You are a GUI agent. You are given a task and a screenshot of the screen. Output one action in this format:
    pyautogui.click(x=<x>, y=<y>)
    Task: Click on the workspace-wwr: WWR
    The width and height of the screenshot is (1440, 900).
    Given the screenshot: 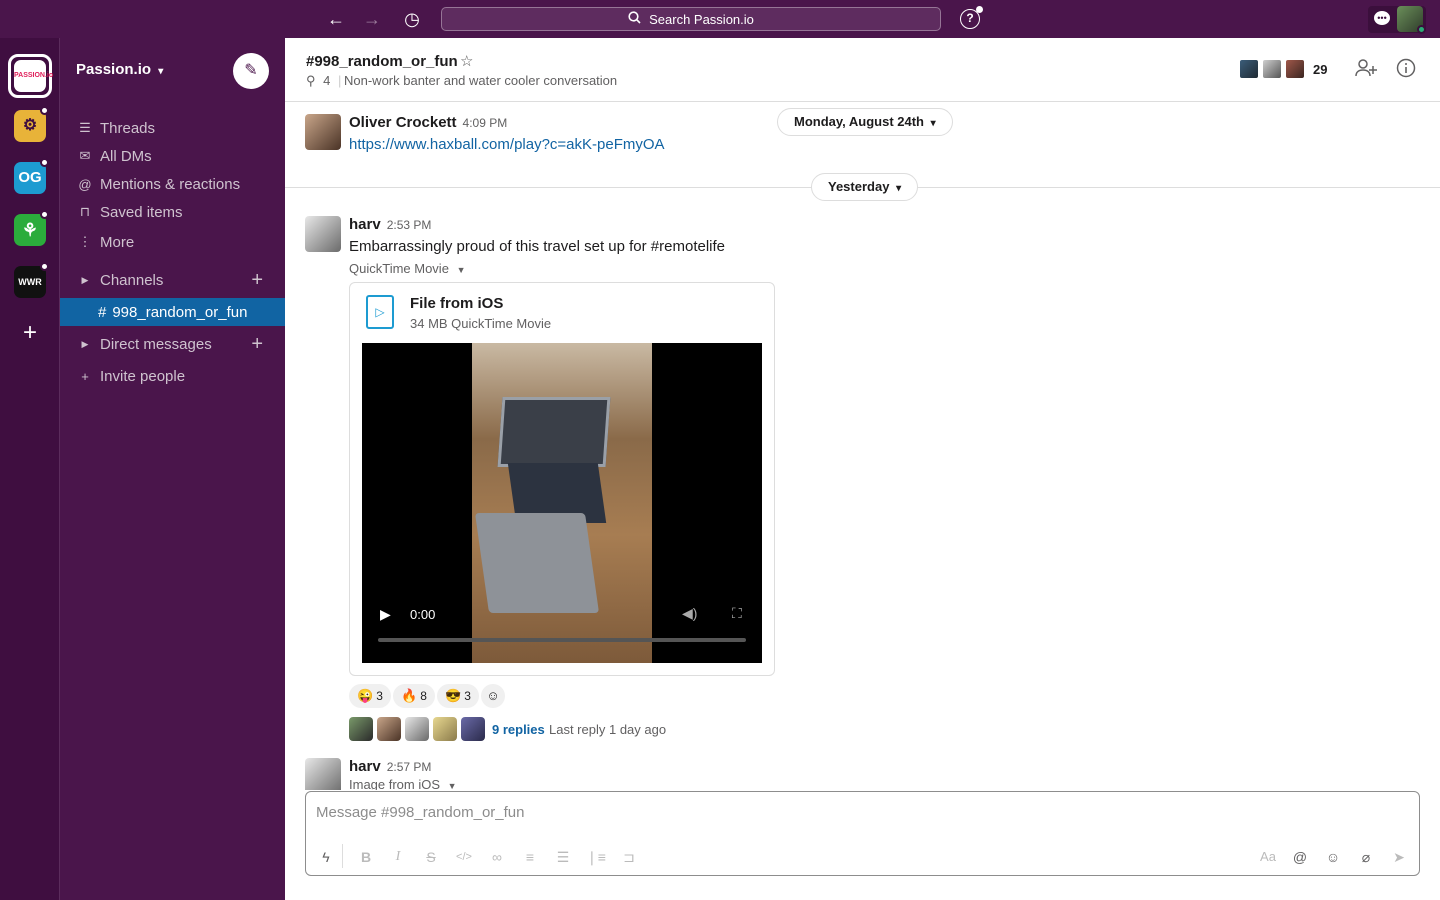 What is the action you would take?
    pyautogui.click(x=30, y=282)
    